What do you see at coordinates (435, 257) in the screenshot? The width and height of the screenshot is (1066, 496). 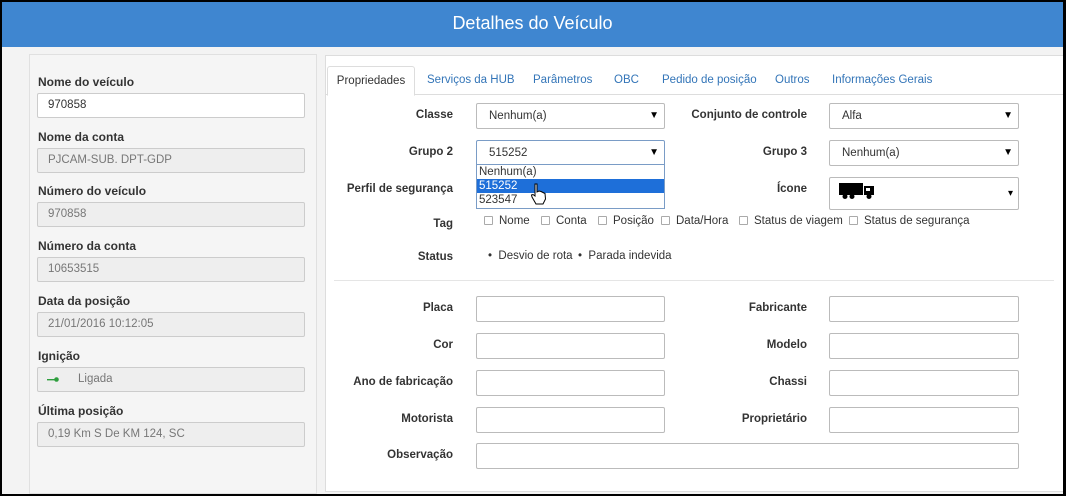 I see `status-label: Status` at bounding box center [435, 257].